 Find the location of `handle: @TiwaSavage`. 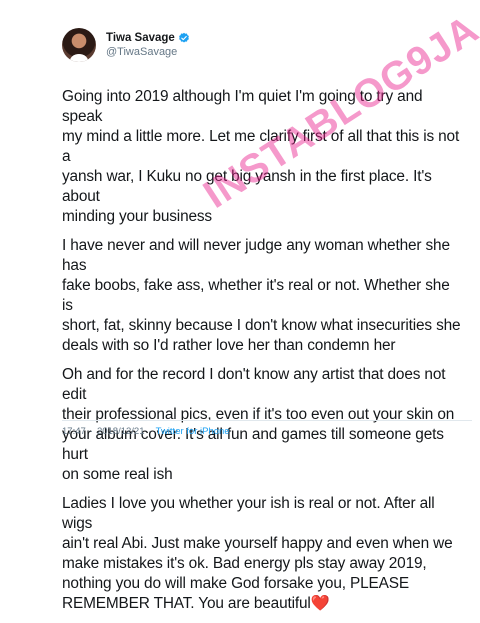

handle: @TiwaSavage is located at coordinates (148, 52).